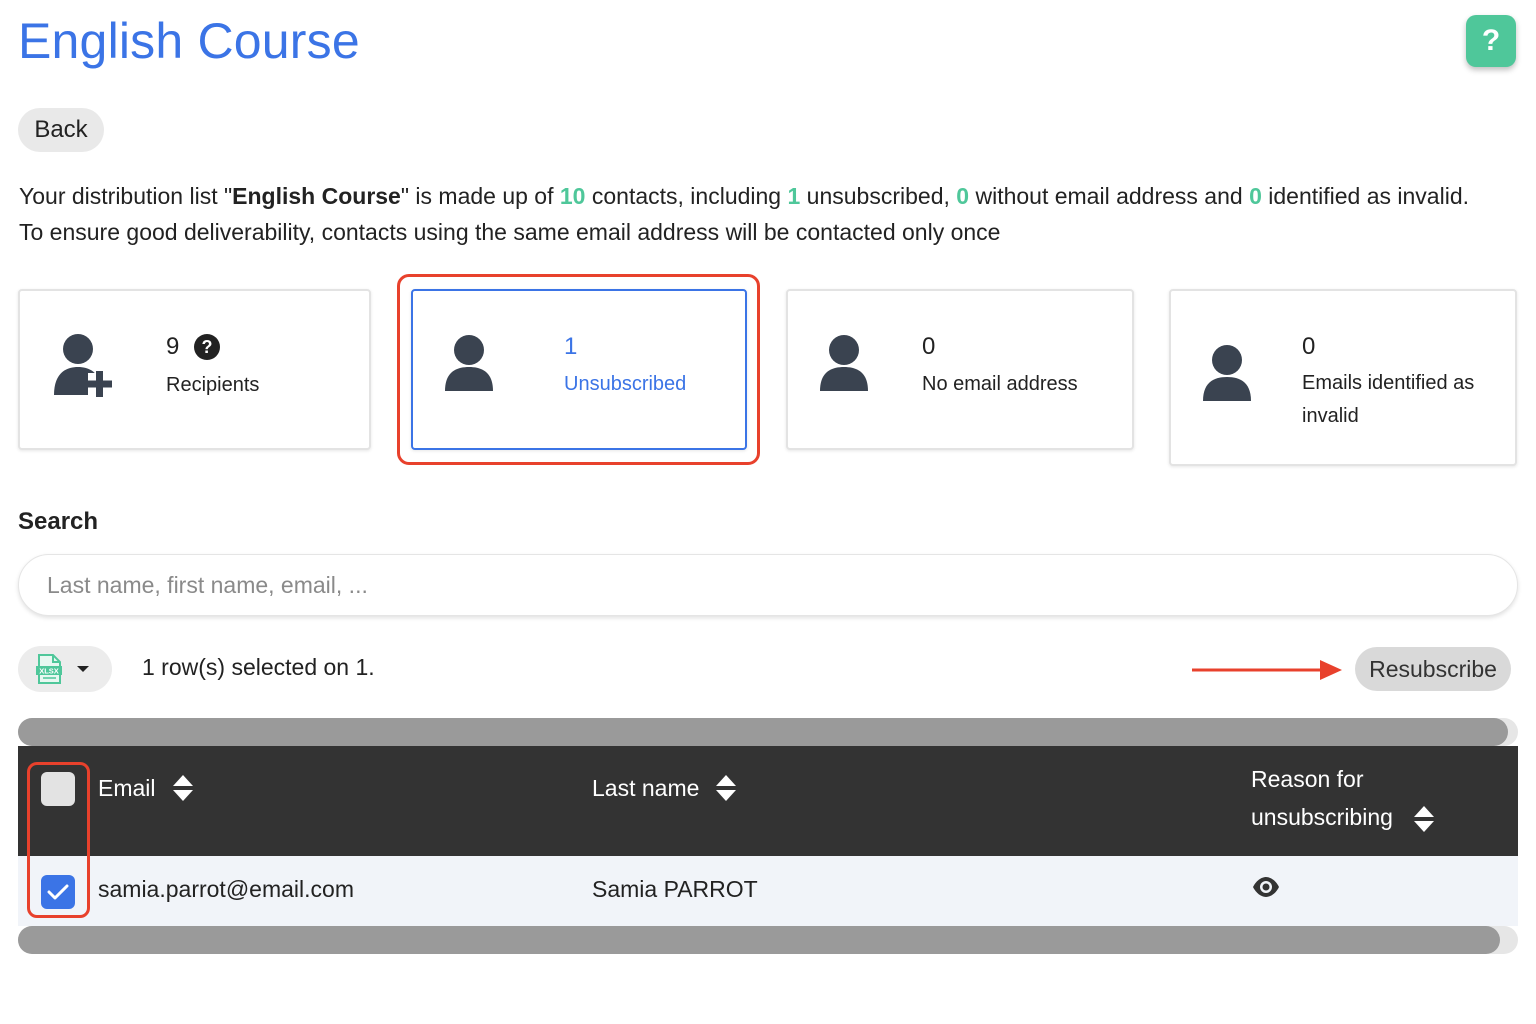  I want to click on card-invalid: 0 Emails identified as invalid, so click(1343, 377).